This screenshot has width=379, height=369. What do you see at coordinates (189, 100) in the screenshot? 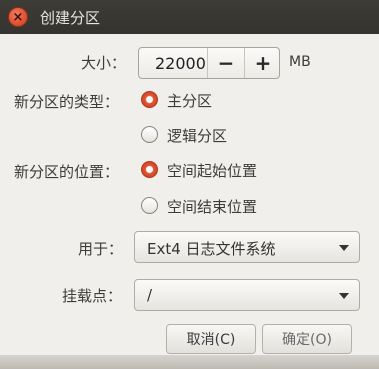
I see `radio-primary-label: 主分区` at bounding box center [189, 100].